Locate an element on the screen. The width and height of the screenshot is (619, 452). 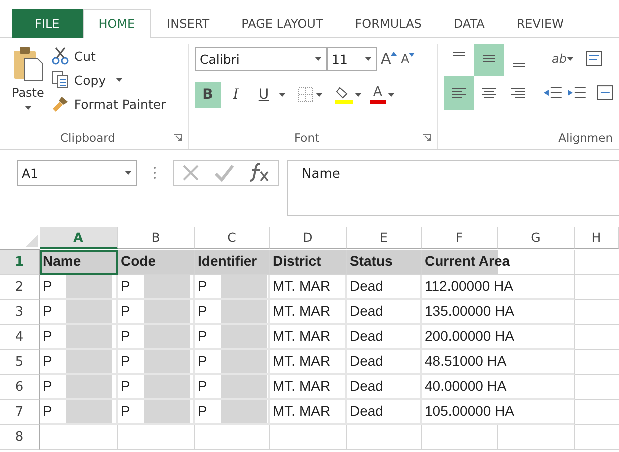
ribbon-tab: FORMULAS is located at coordinates (388, 23).